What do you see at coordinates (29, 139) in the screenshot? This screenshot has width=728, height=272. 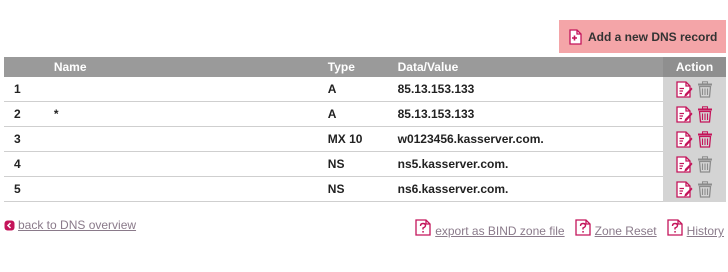 I see `row-number: 3` at bounding box center [29, 139].